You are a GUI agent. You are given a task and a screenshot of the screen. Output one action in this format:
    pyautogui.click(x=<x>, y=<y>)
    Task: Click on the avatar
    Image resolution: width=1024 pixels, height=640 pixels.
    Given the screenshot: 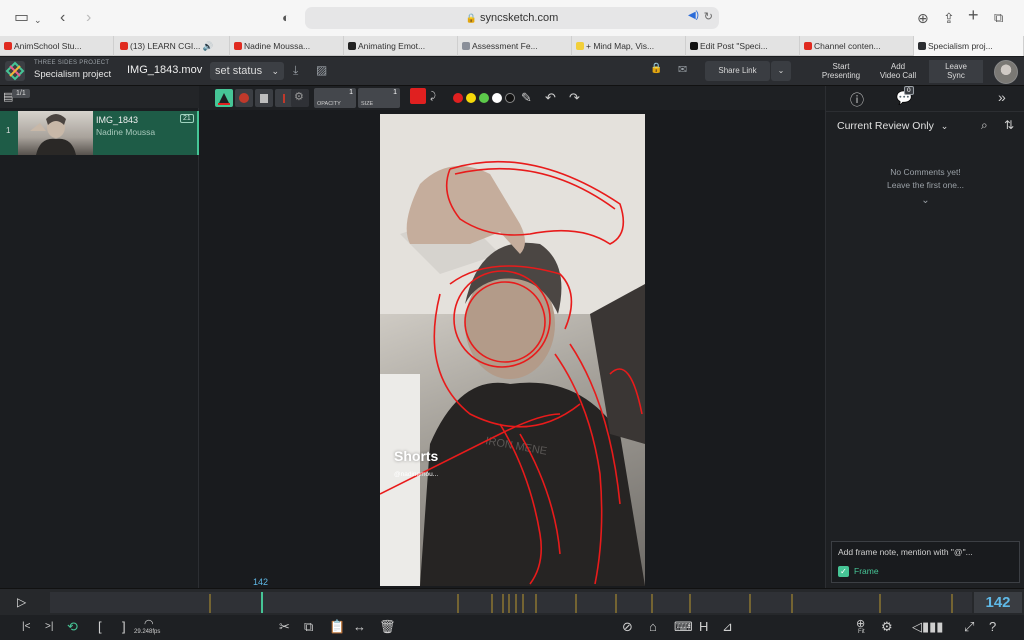 What is the action you would take?
    pyautogui.click(x=1006, y=72)
    